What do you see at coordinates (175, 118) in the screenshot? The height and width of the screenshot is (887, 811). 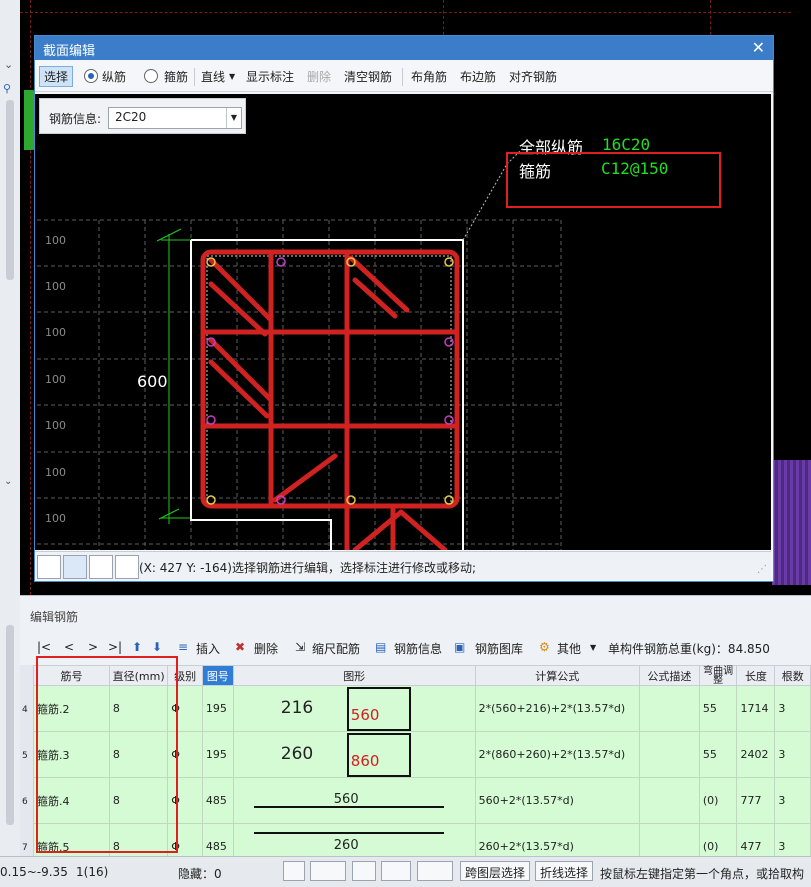 I see `rebar-info-select: 2C20 ▼` at bounding box center [175, 118].